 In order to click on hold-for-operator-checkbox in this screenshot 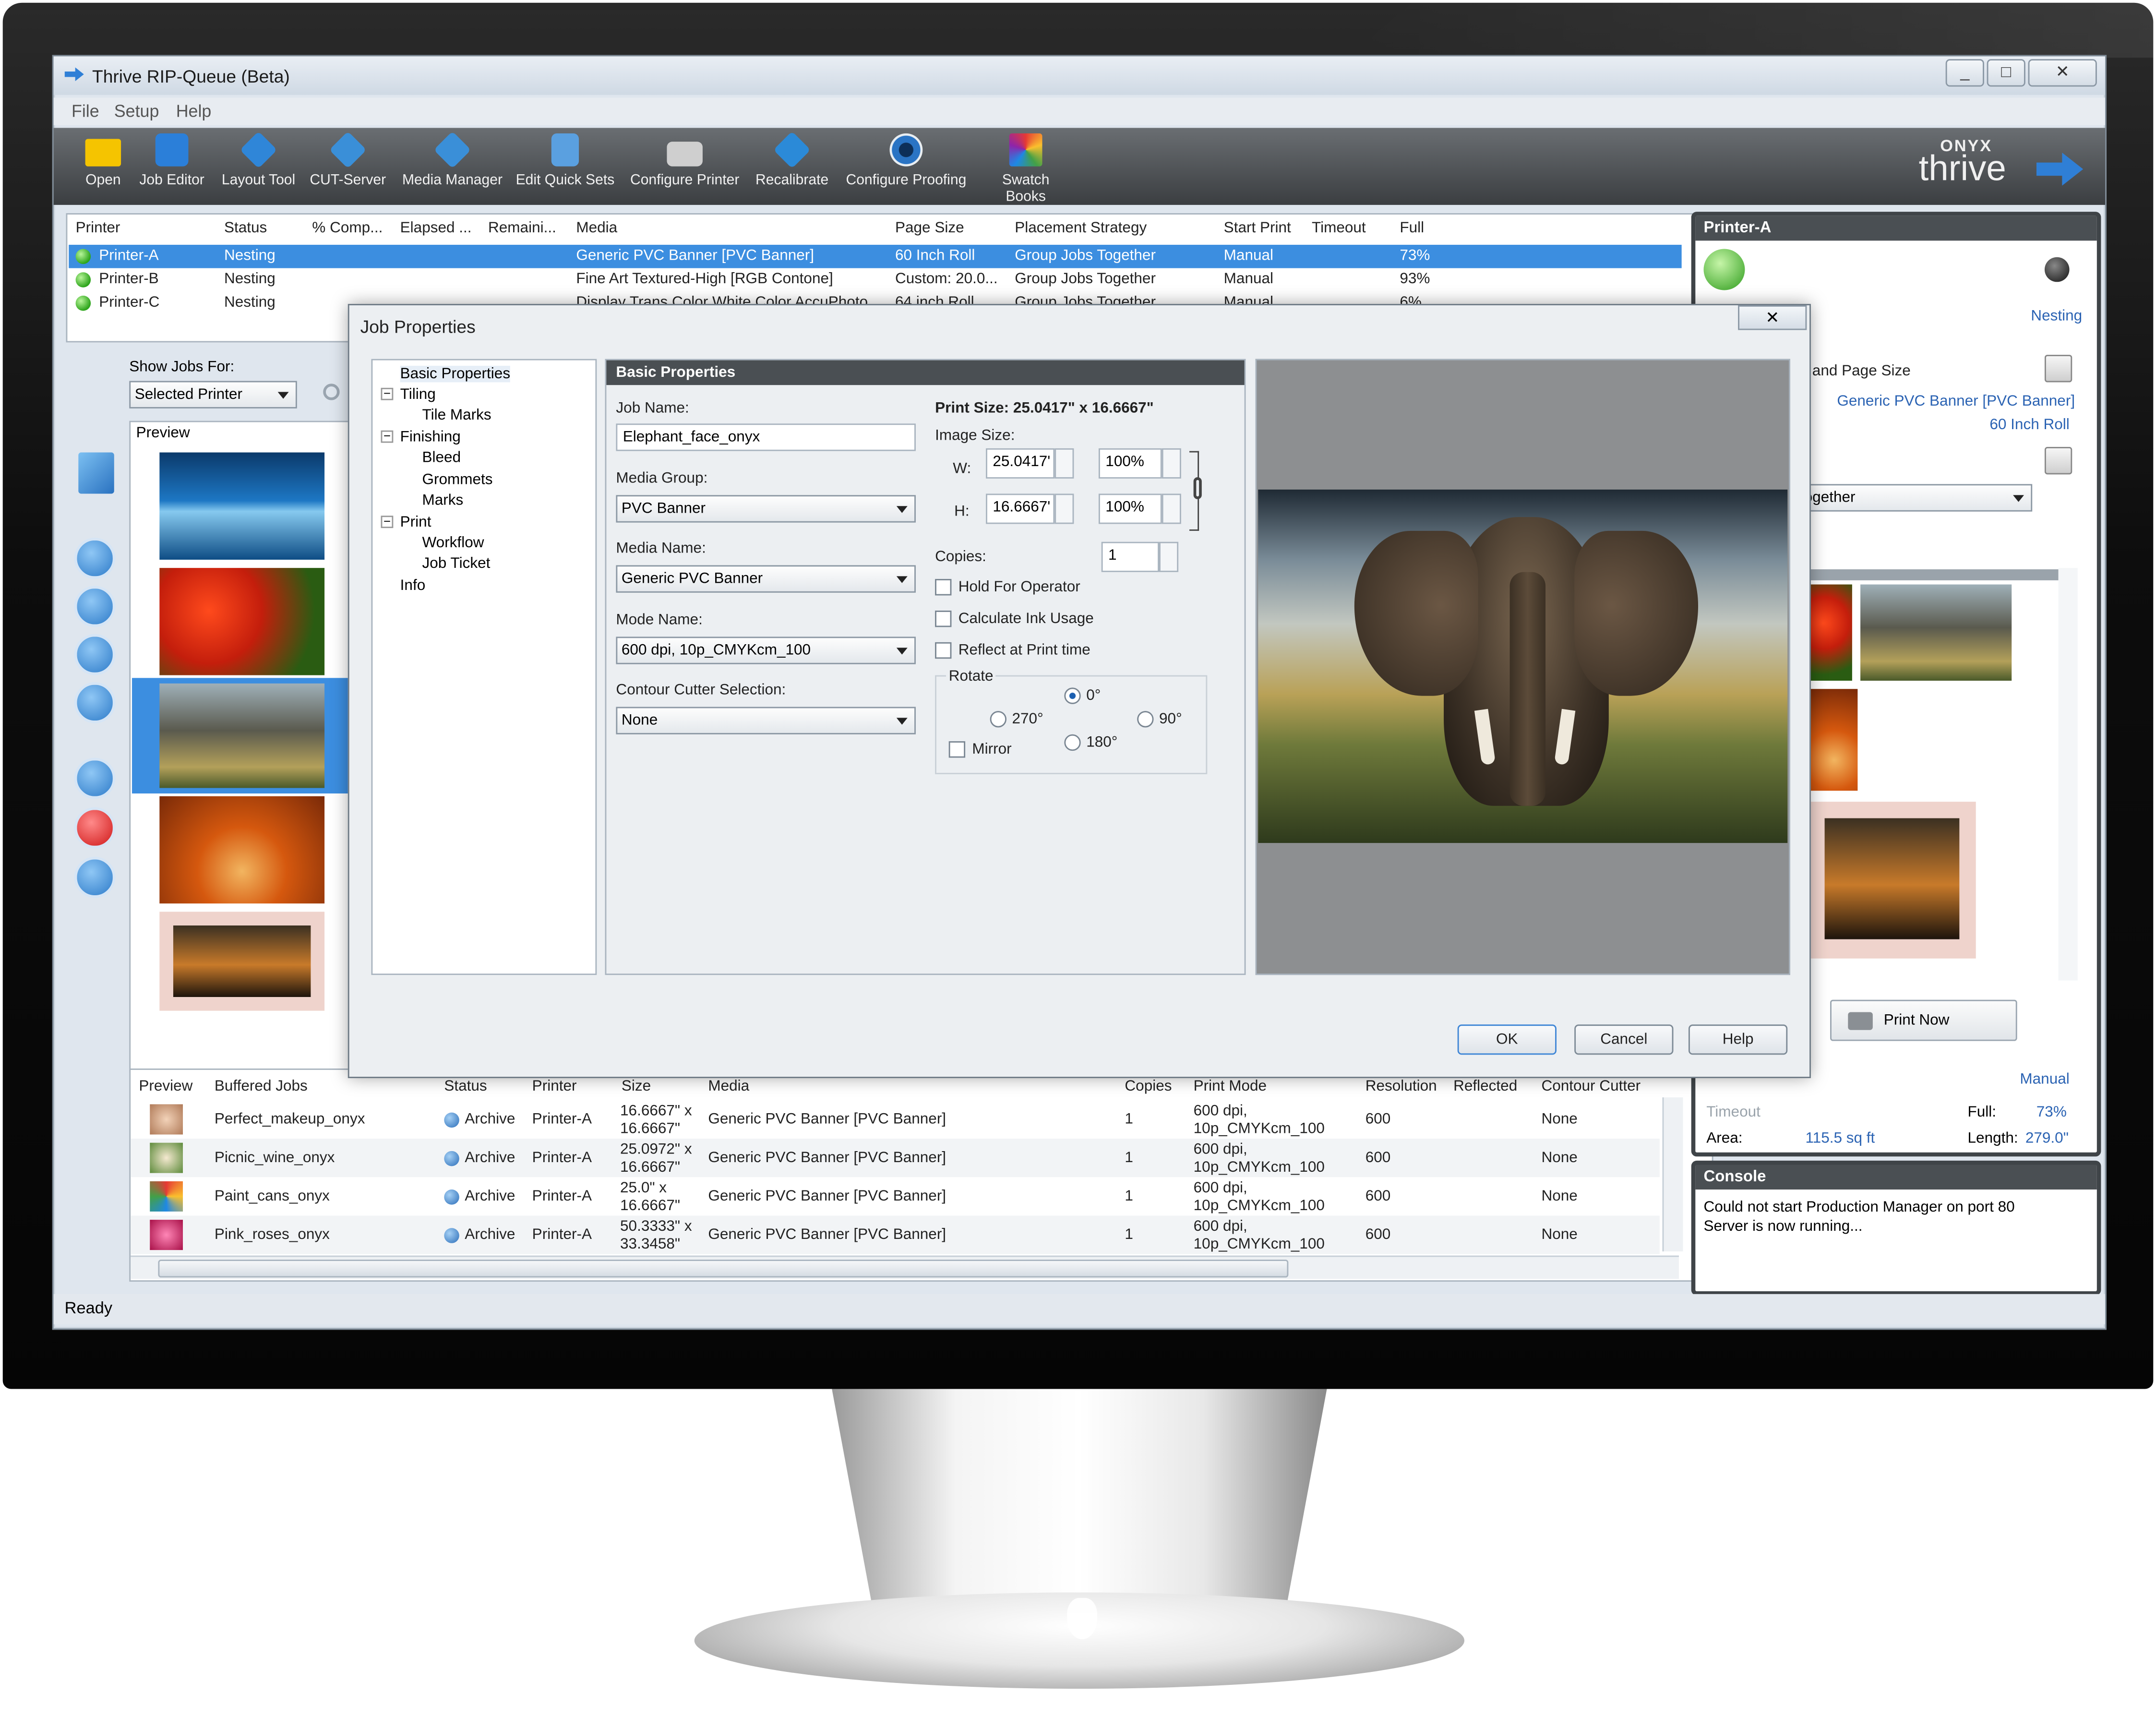, I will do `click(943, 587)`.